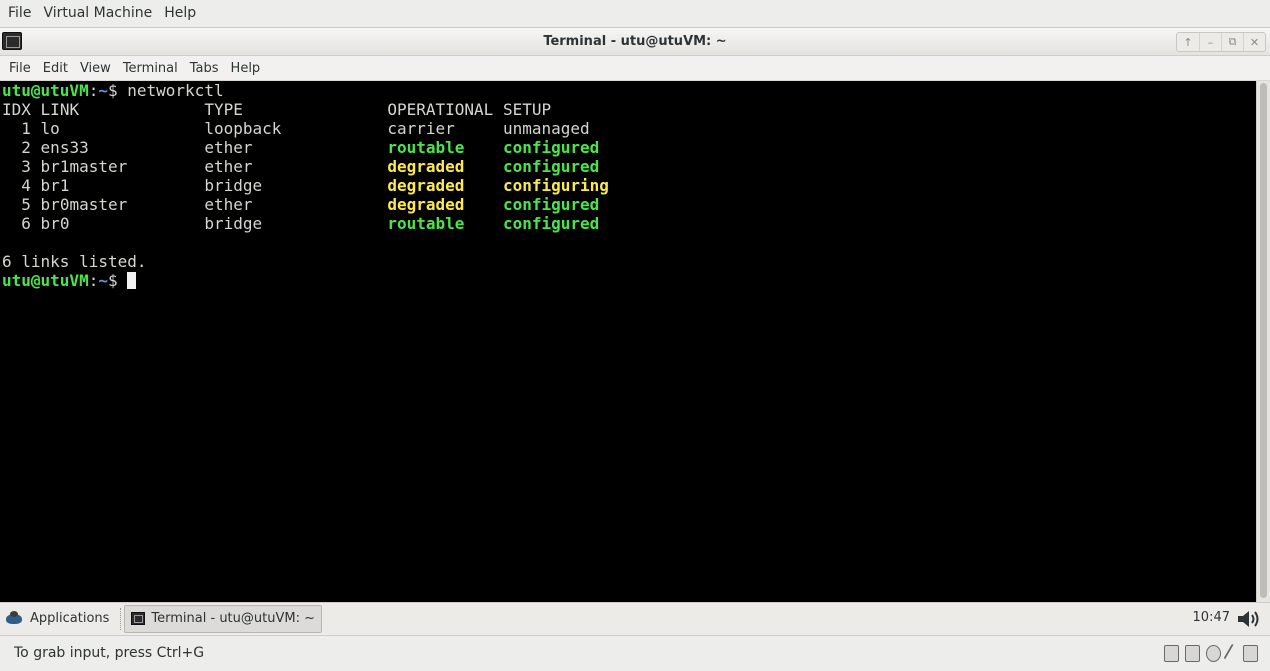 This screenshot has height=671, width=1270. Describe the element at coordinates (175, 90) in the screenshot. I see `command-text: networkctl` at that location.